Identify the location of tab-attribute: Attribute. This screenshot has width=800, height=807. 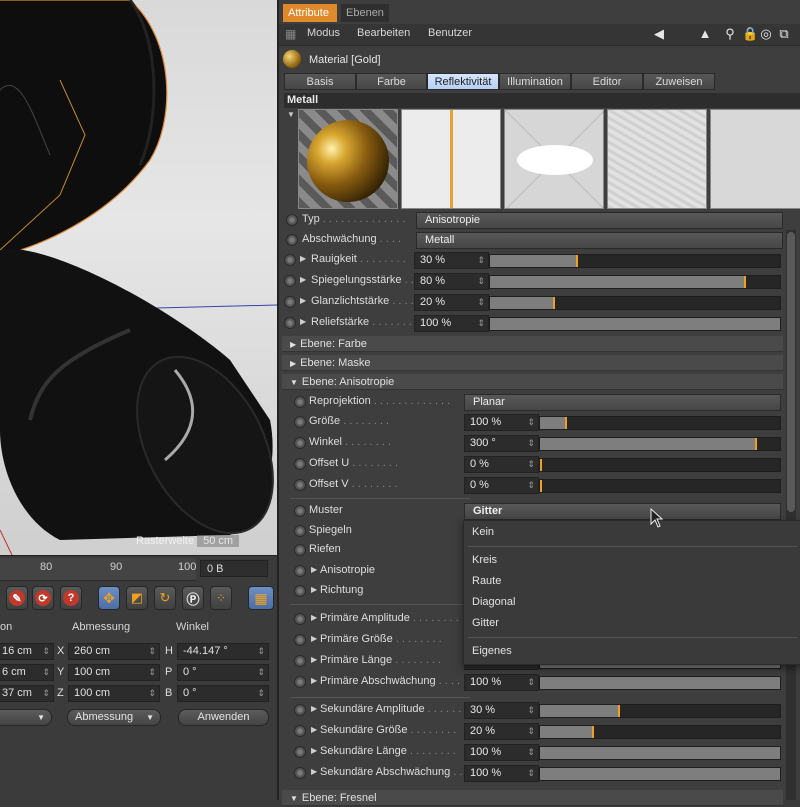
(310, 13).